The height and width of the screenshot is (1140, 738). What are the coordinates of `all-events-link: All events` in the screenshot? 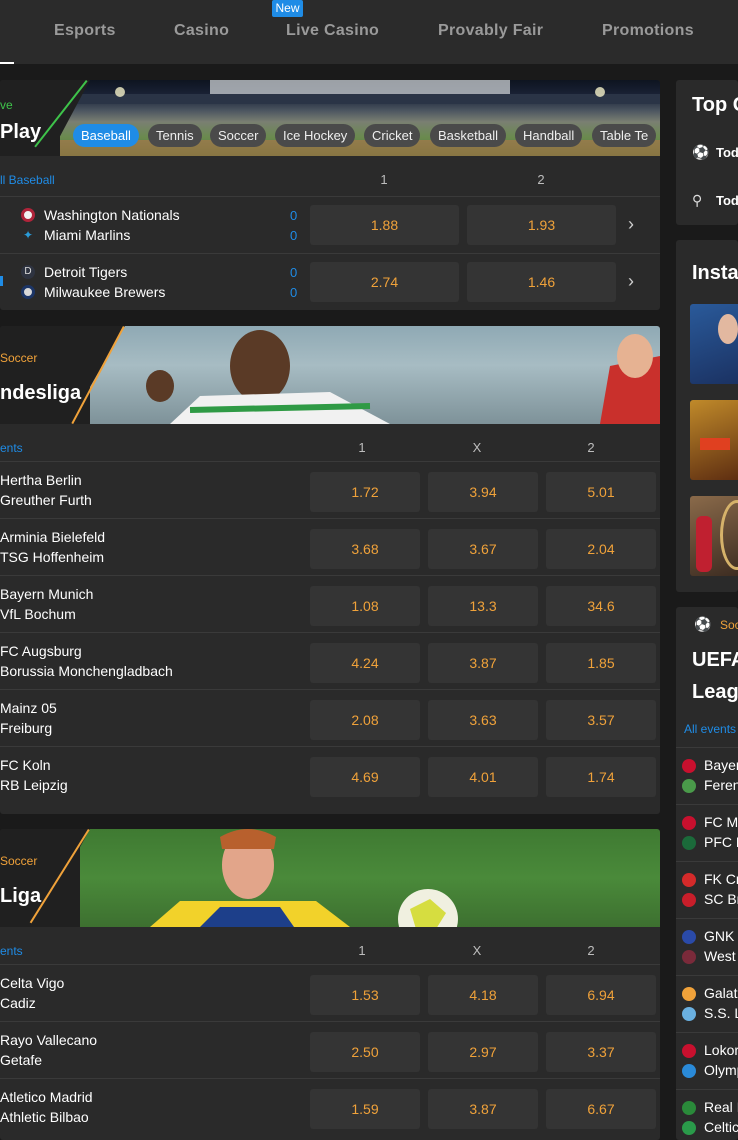 It's located at (710, 729).